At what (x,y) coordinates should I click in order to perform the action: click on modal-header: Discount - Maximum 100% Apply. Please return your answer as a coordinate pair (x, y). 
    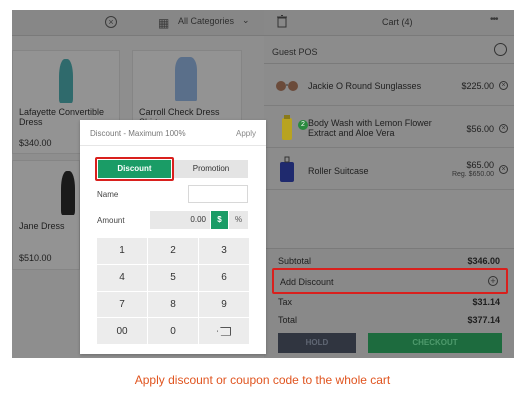
    Looking at the image, I should click on (173, 133).